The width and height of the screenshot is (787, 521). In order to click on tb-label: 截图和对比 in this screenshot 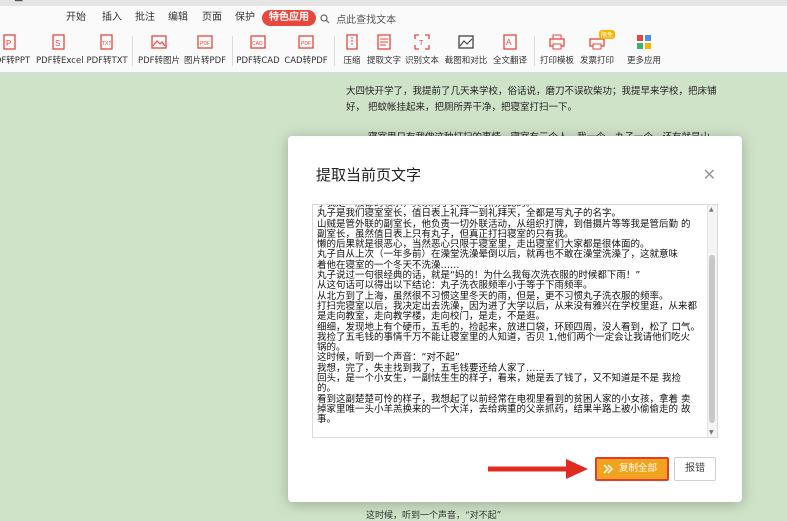, I will do `click(466, 61)`.